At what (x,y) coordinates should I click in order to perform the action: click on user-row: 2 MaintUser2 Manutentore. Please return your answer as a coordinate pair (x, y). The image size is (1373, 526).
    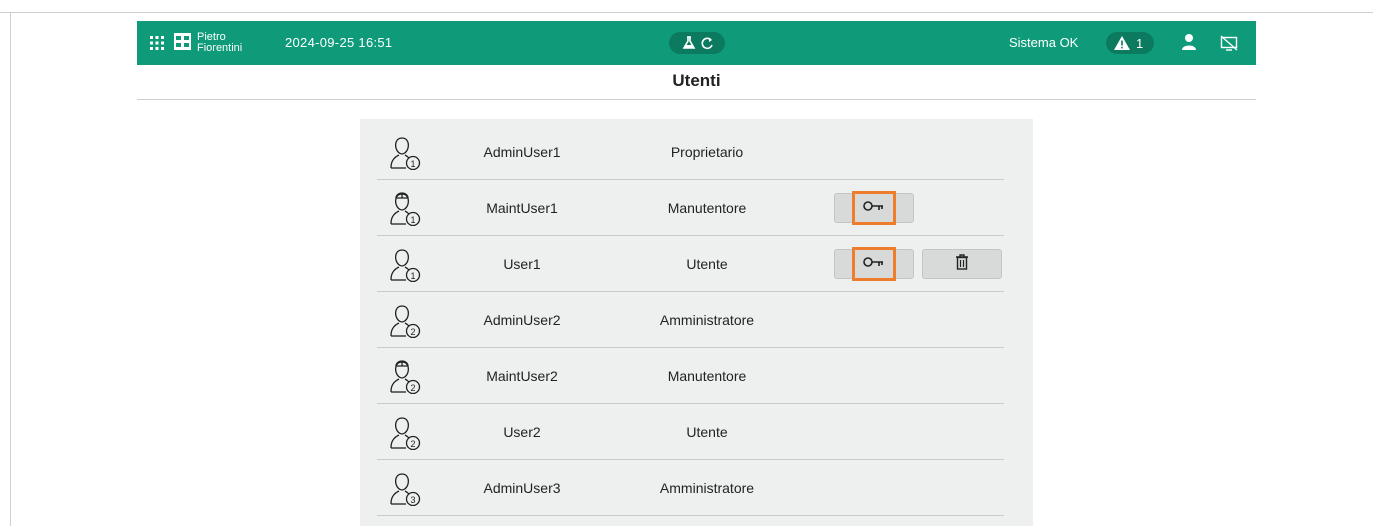
    Looking at the image, I should click on (690, 376).